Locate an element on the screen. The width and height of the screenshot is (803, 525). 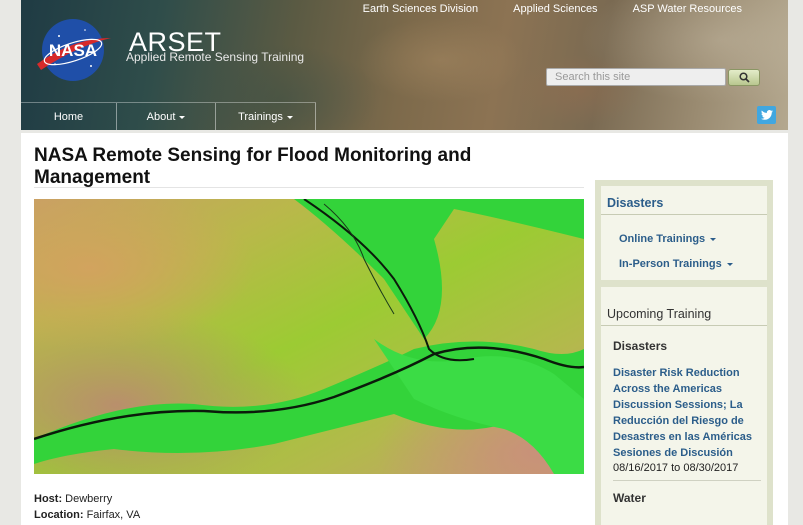
event-dates: 08/16/2017 to 08/30/2017 is located at coordinates (676, 468).